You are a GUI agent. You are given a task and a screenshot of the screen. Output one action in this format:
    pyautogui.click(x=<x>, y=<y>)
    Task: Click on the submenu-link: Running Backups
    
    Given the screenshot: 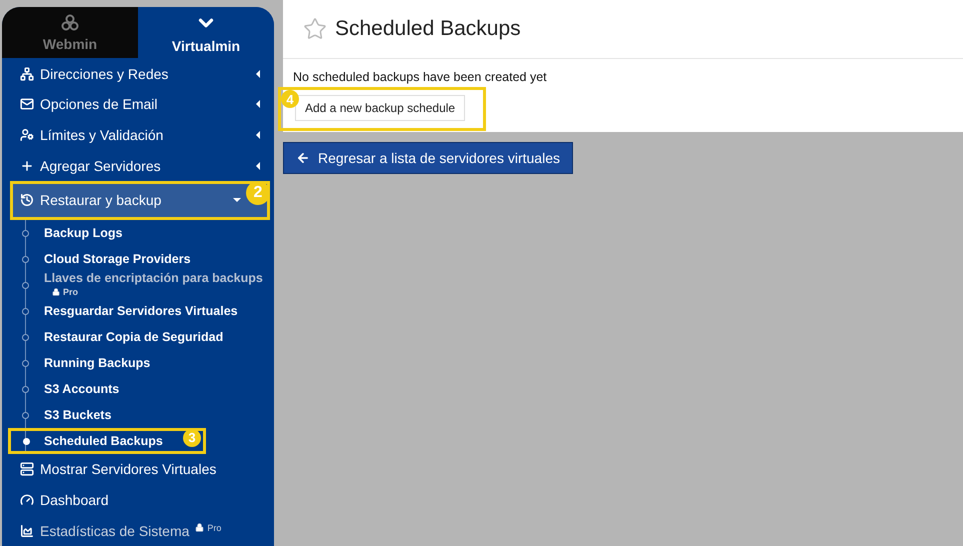 What is the action you would take?
    pyautogui.click(x=97, y=363)
    